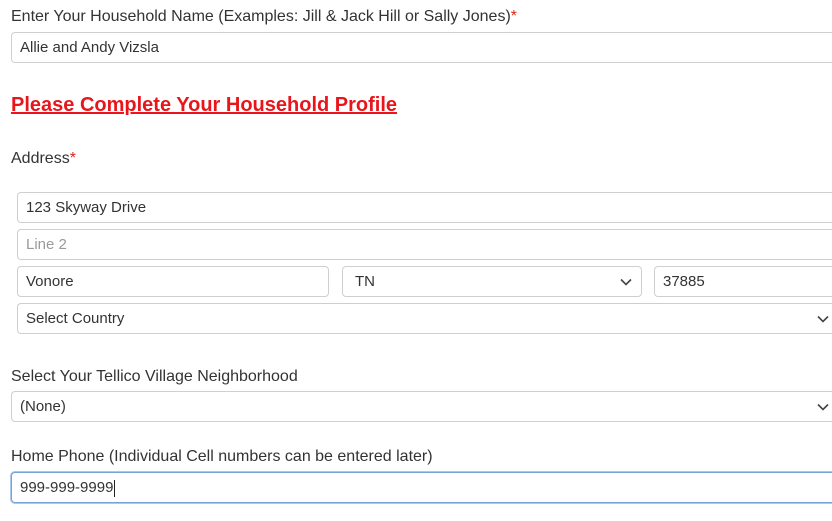  Describe the element at coordinates (421, 487) in the screenshot. I see `home-phone-input: 999-999-9999` at that location.